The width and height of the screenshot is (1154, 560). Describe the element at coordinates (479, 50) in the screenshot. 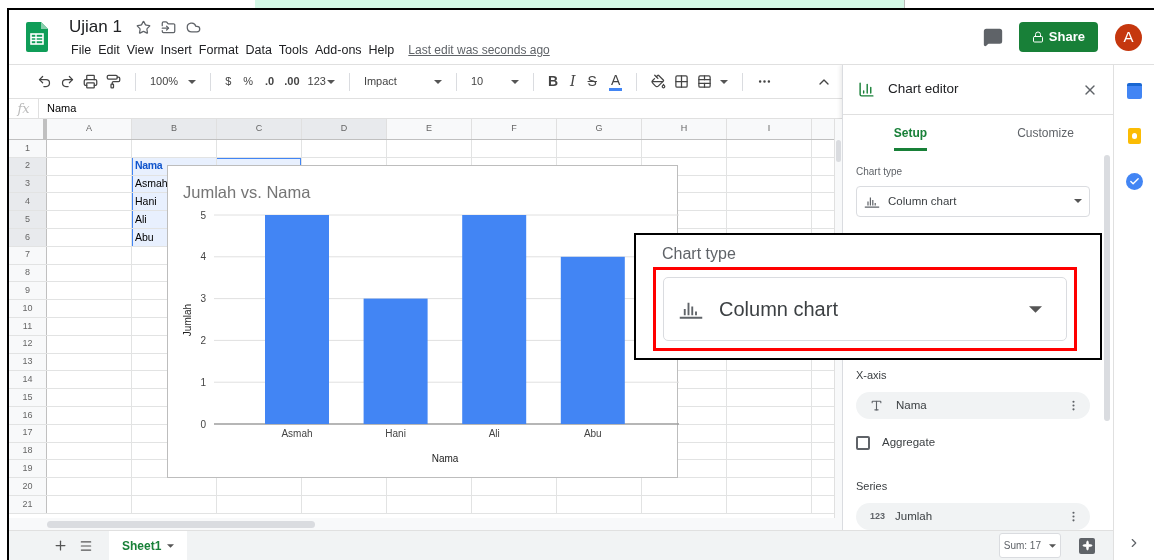

I see `last-edit-link: Last edit was seconds ago` at that location.